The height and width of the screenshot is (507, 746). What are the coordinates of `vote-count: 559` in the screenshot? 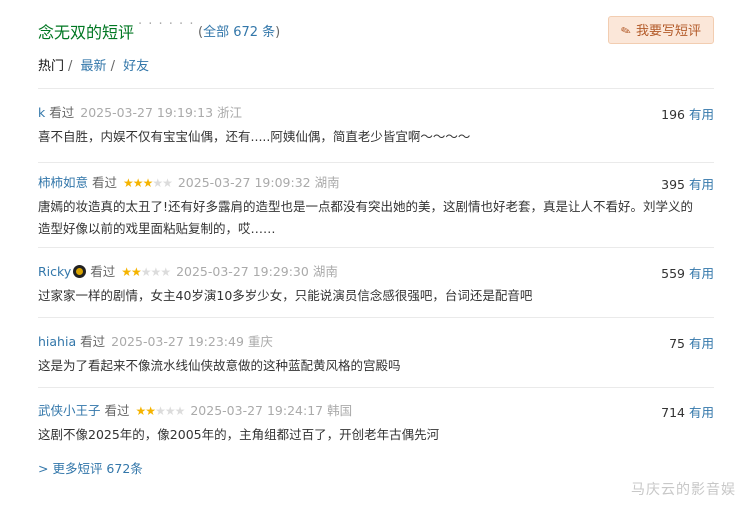 It's located at (673, 273).